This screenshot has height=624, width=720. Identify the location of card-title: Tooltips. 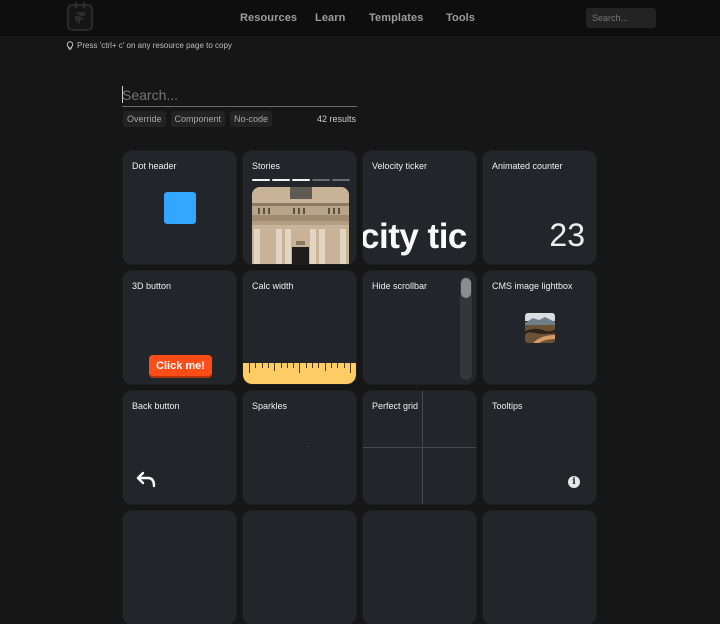
(507, 406).